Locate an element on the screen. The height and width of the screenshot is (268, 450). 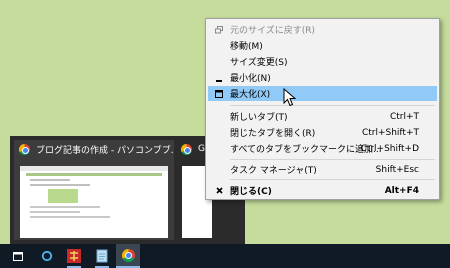
minimize-icon is located at coordinates (219, 78).